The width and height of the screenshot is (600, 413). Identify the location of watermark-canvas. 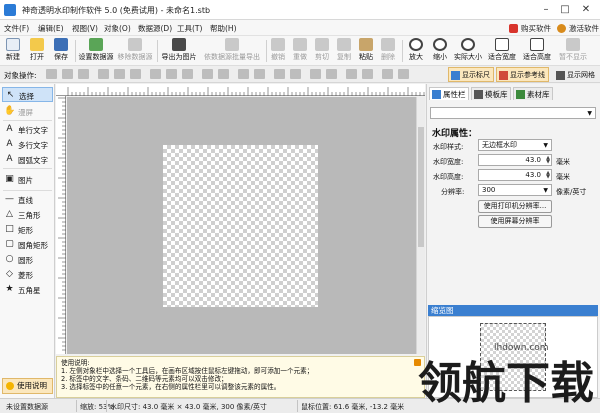
(240, 226).